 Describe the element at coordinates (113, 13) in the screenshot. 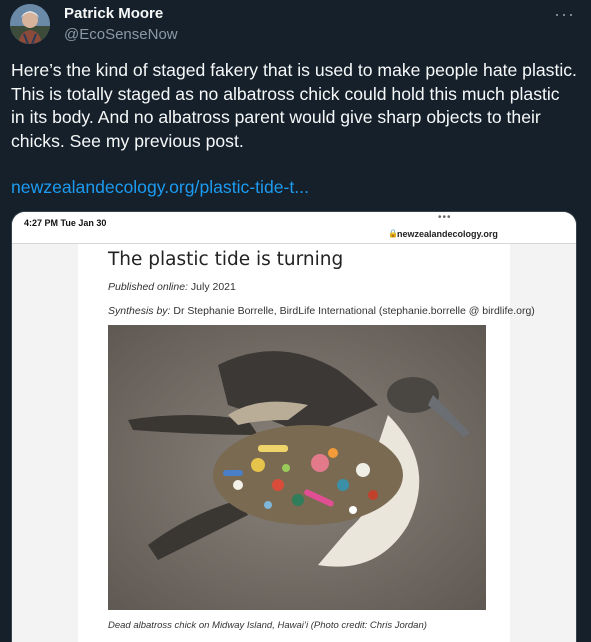

I see `author-name: Patrick Moore` at that location.